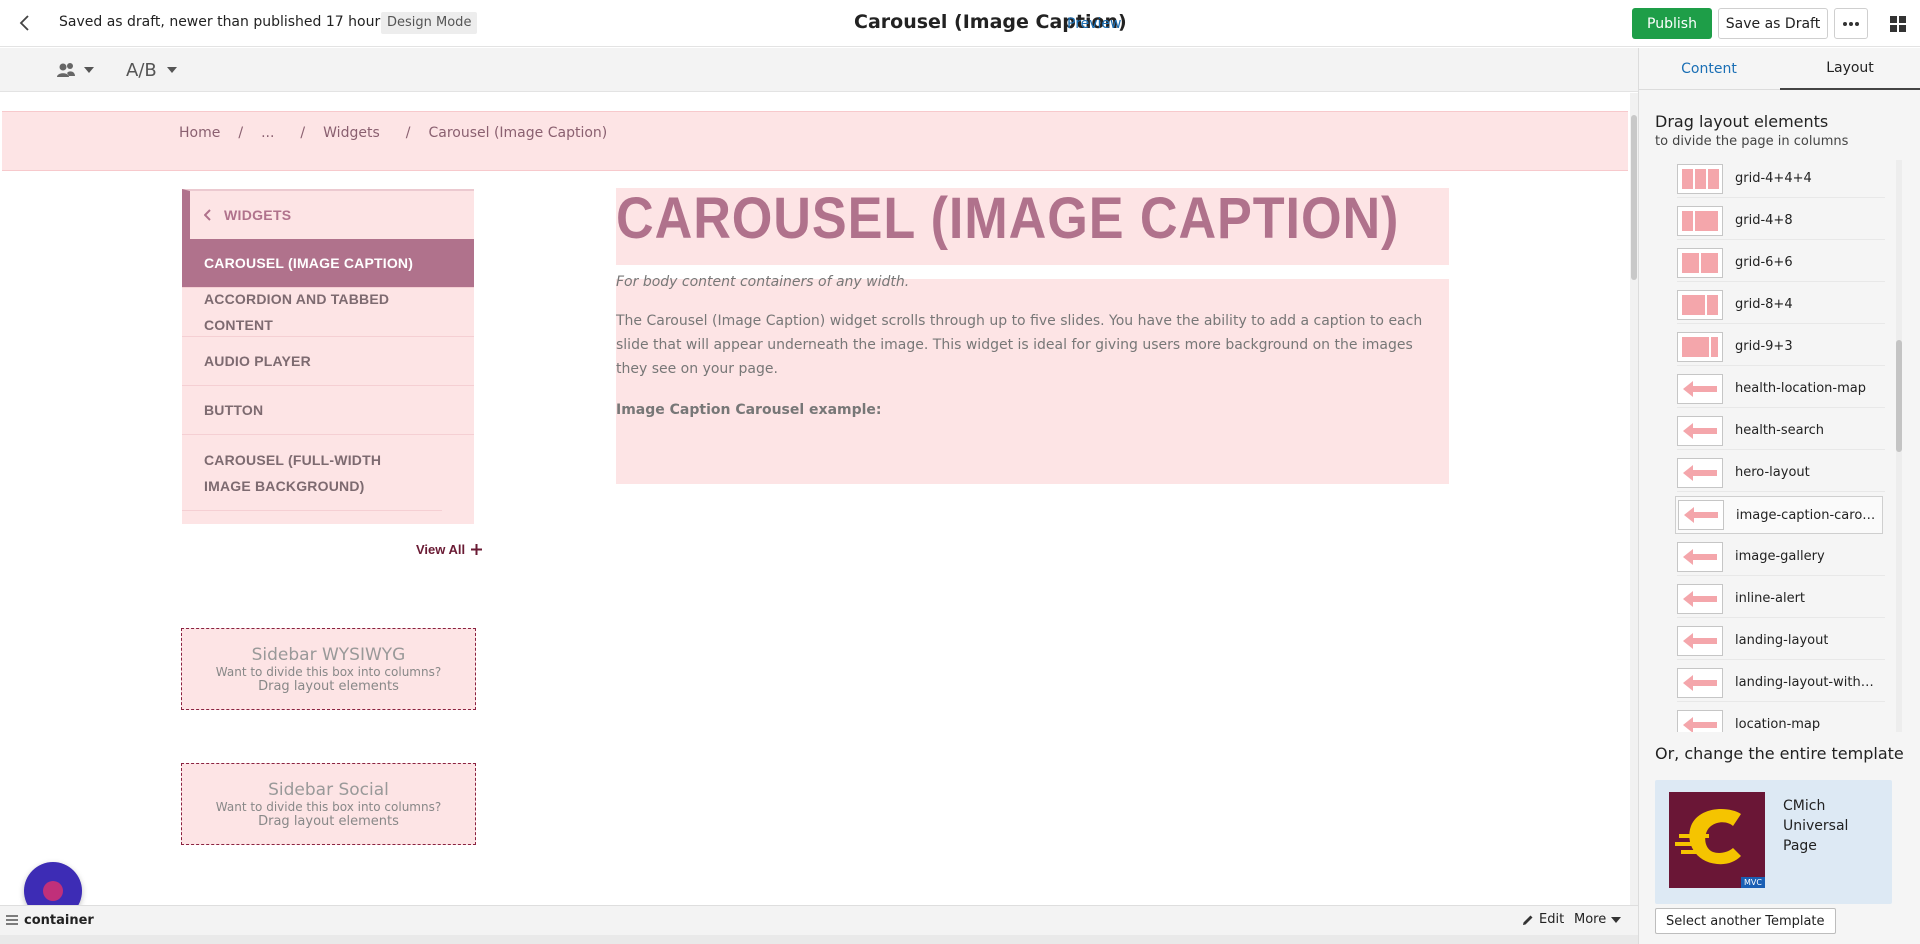 Image resolution: width=1920 pixels, height=944 pixels. What do you see at coordinates (1700, 178) in the screenshot?
I see `grid-4-4-4-icon` at bounding box center [1700, 178].